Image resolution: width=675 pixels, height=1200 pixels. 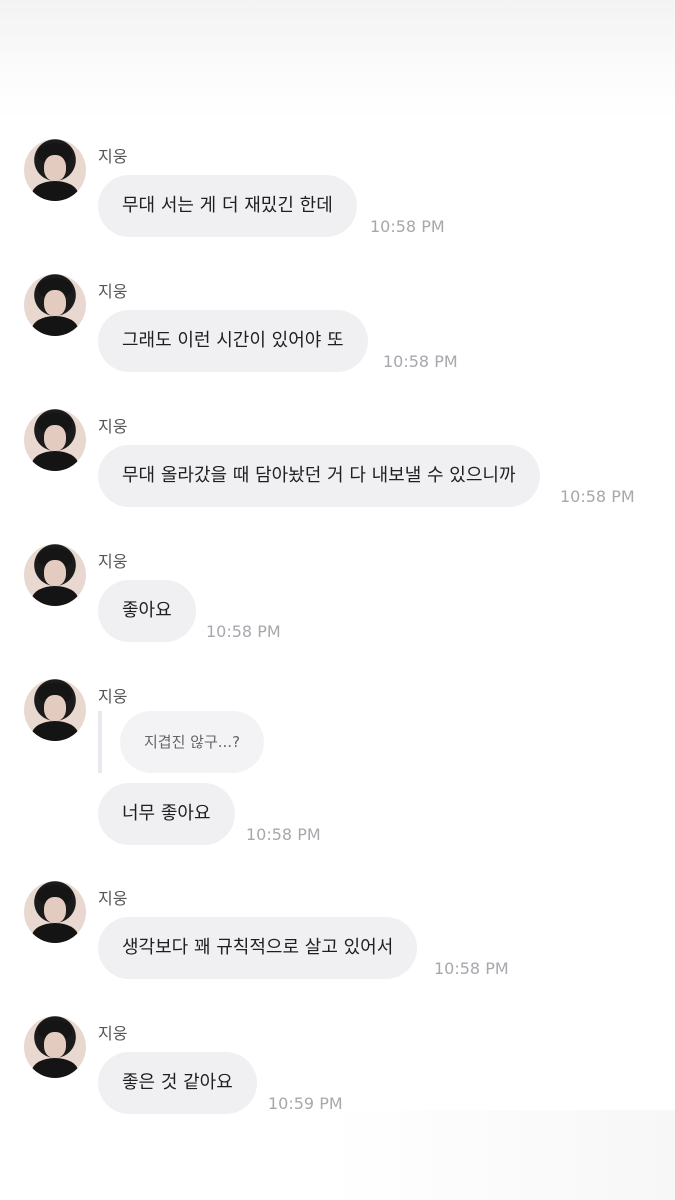 I want to click on message-row: 지웅 좋아요 10:58 PM, so click(x=337, y=599).